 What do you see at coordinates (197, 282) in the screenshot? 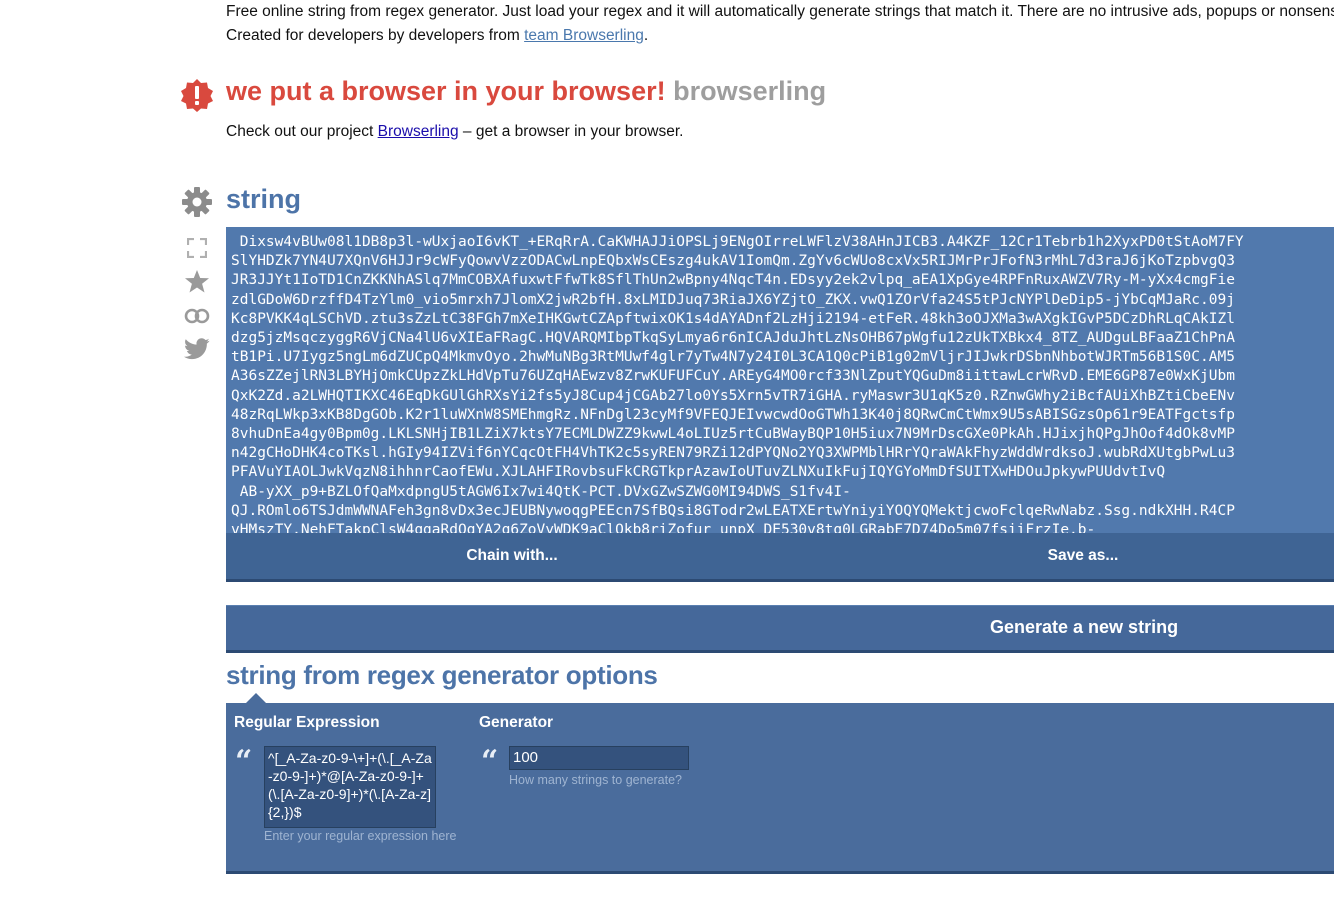
I see `star-icon` at bounding box center [197, 282].